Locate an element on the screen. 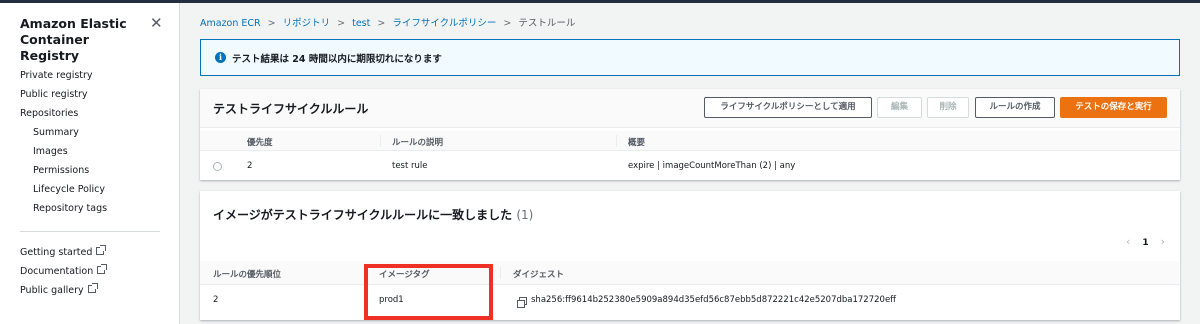  rule-summary: expire | imageCountMoreThan (2) | any is located at coordinates (712, 166).